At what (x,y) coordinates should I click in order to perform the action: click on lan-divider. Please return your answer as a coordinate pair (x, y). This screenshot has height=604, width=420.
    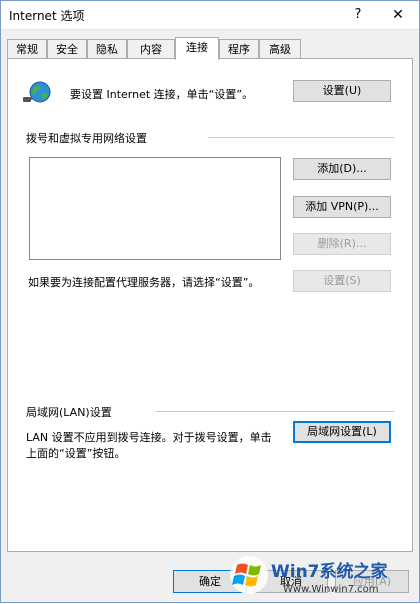
    Looking at the image, I should click on (275, 411).